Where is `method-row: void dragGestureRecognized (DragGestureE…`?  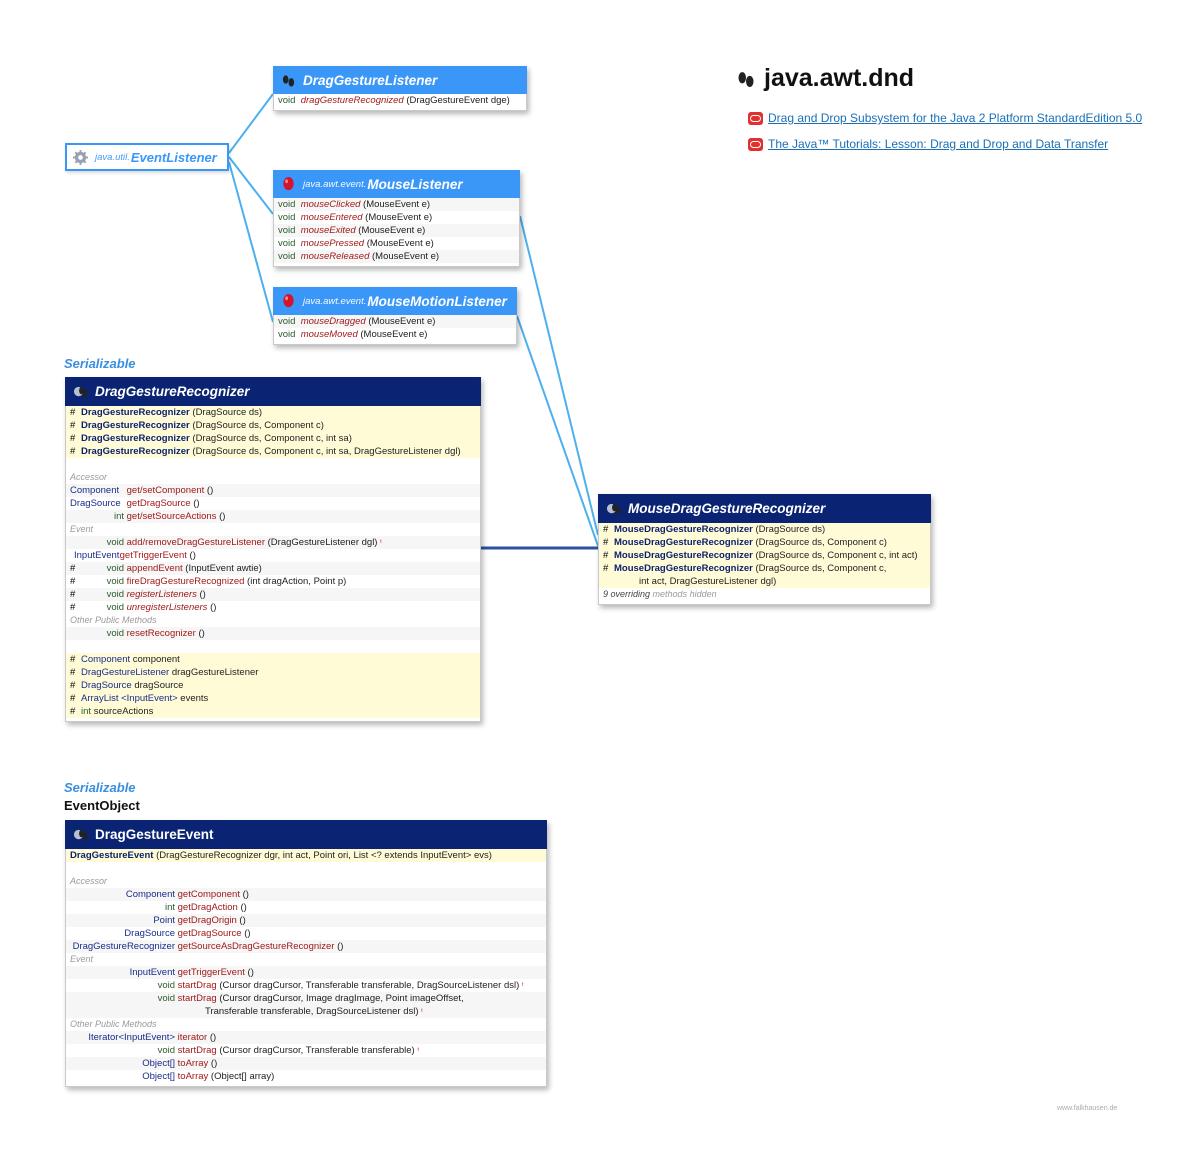 method-row: void dragGestureRecognized (DragGestureE… is located at coordinates (400, 100).